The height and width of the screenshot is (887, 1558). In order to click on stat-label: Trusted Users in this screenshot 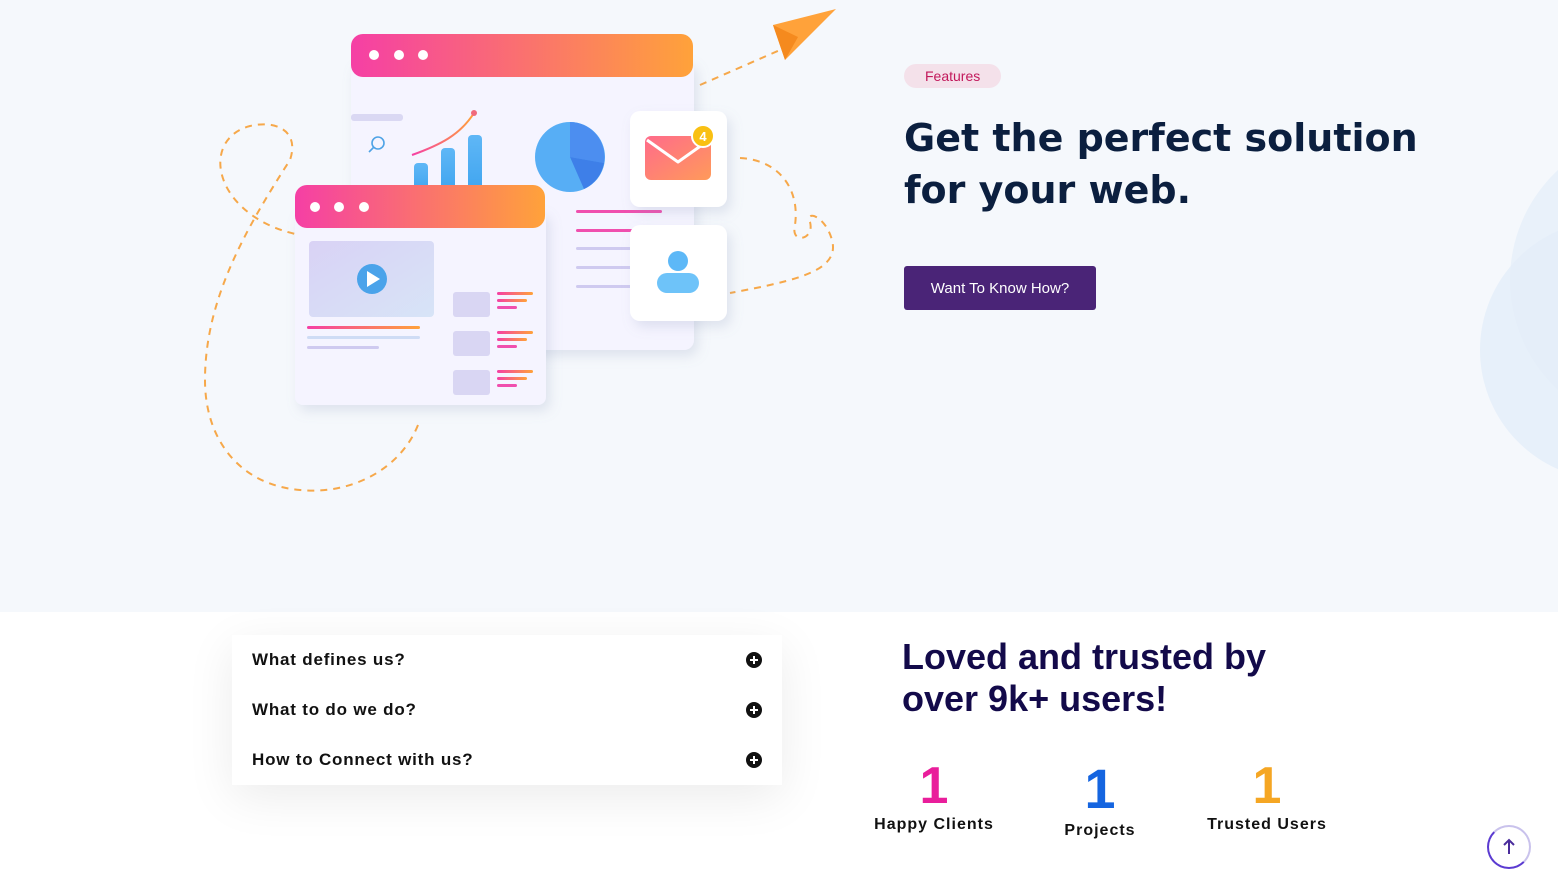, I will do `click(1267, 824)`.